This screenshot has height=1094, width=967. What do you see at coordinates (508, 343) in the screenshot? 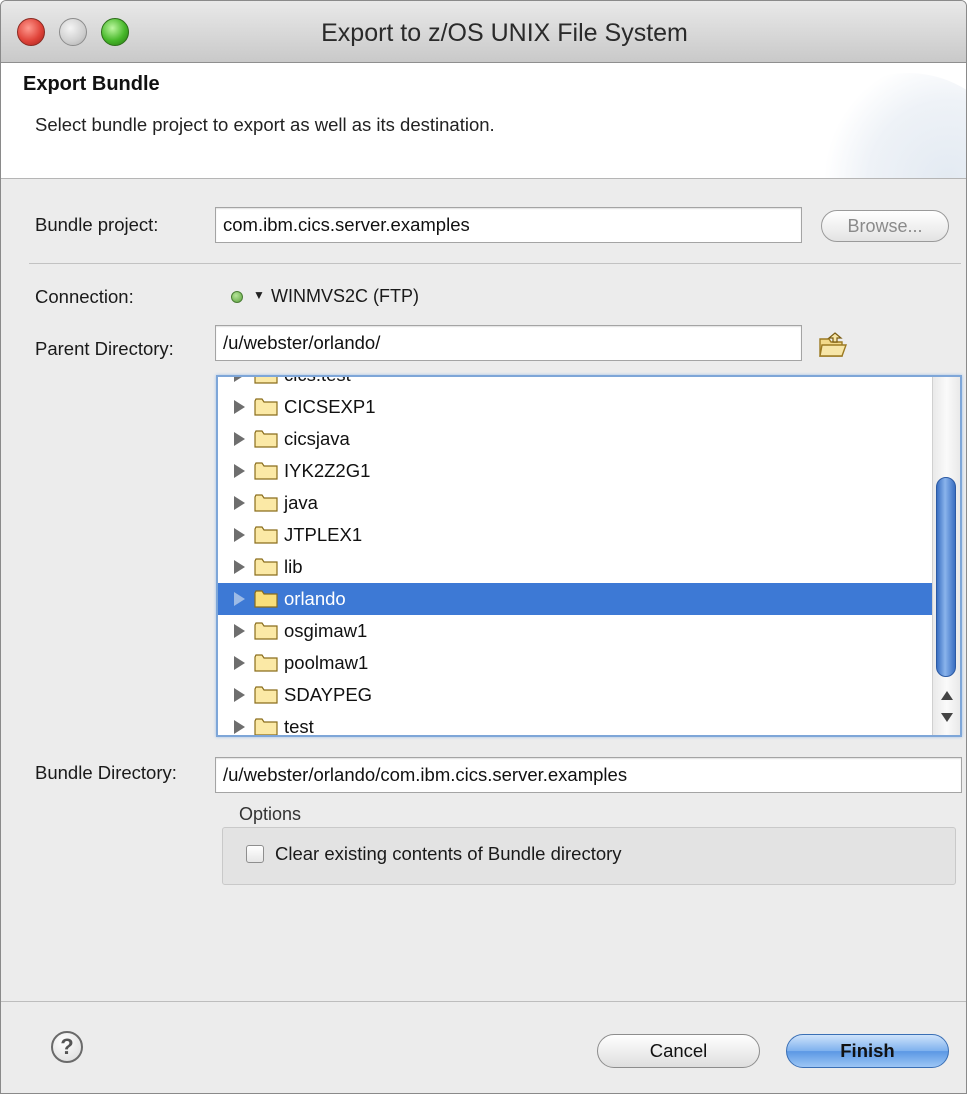
I see `parent-directory-field: /u/webster/orlando/` at bounding box center [508, 343].